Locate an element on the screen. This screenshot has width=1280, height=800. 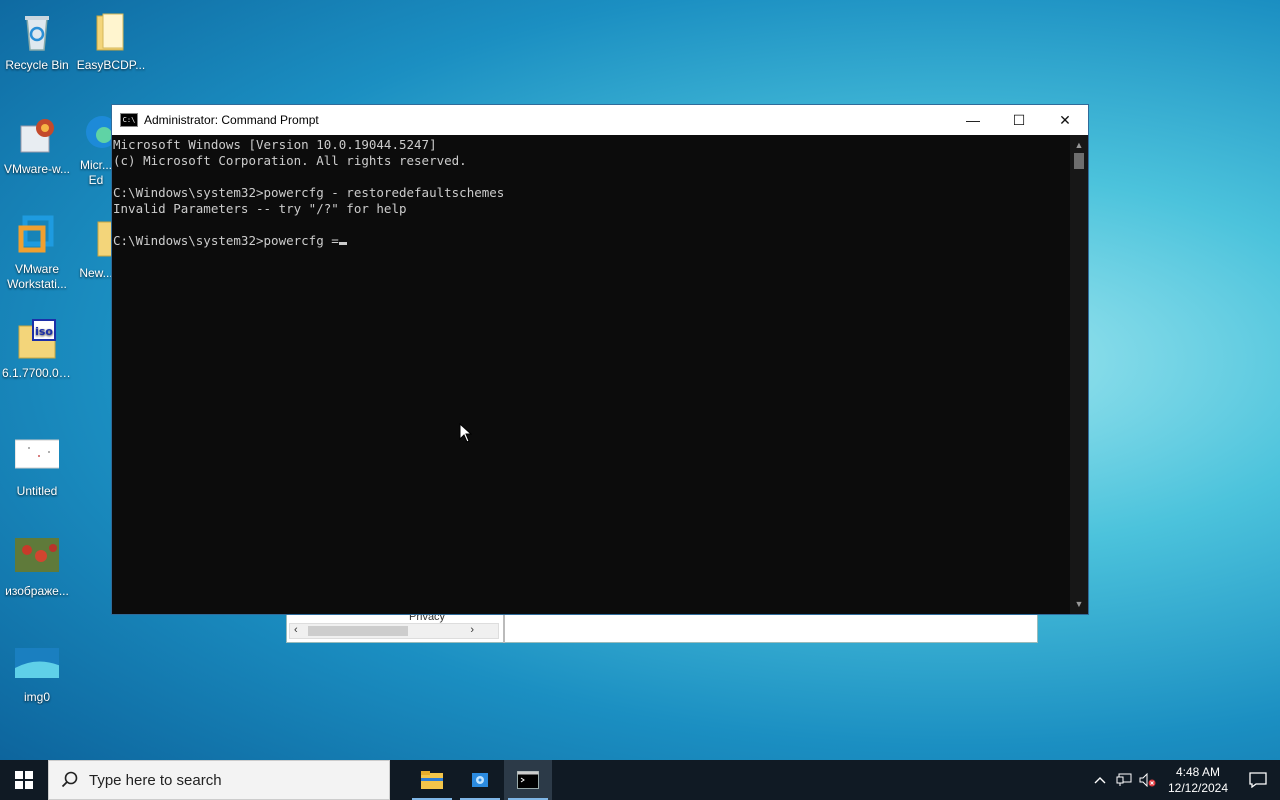
show-hidden-icons-button is located at coordinates (1100, 780).